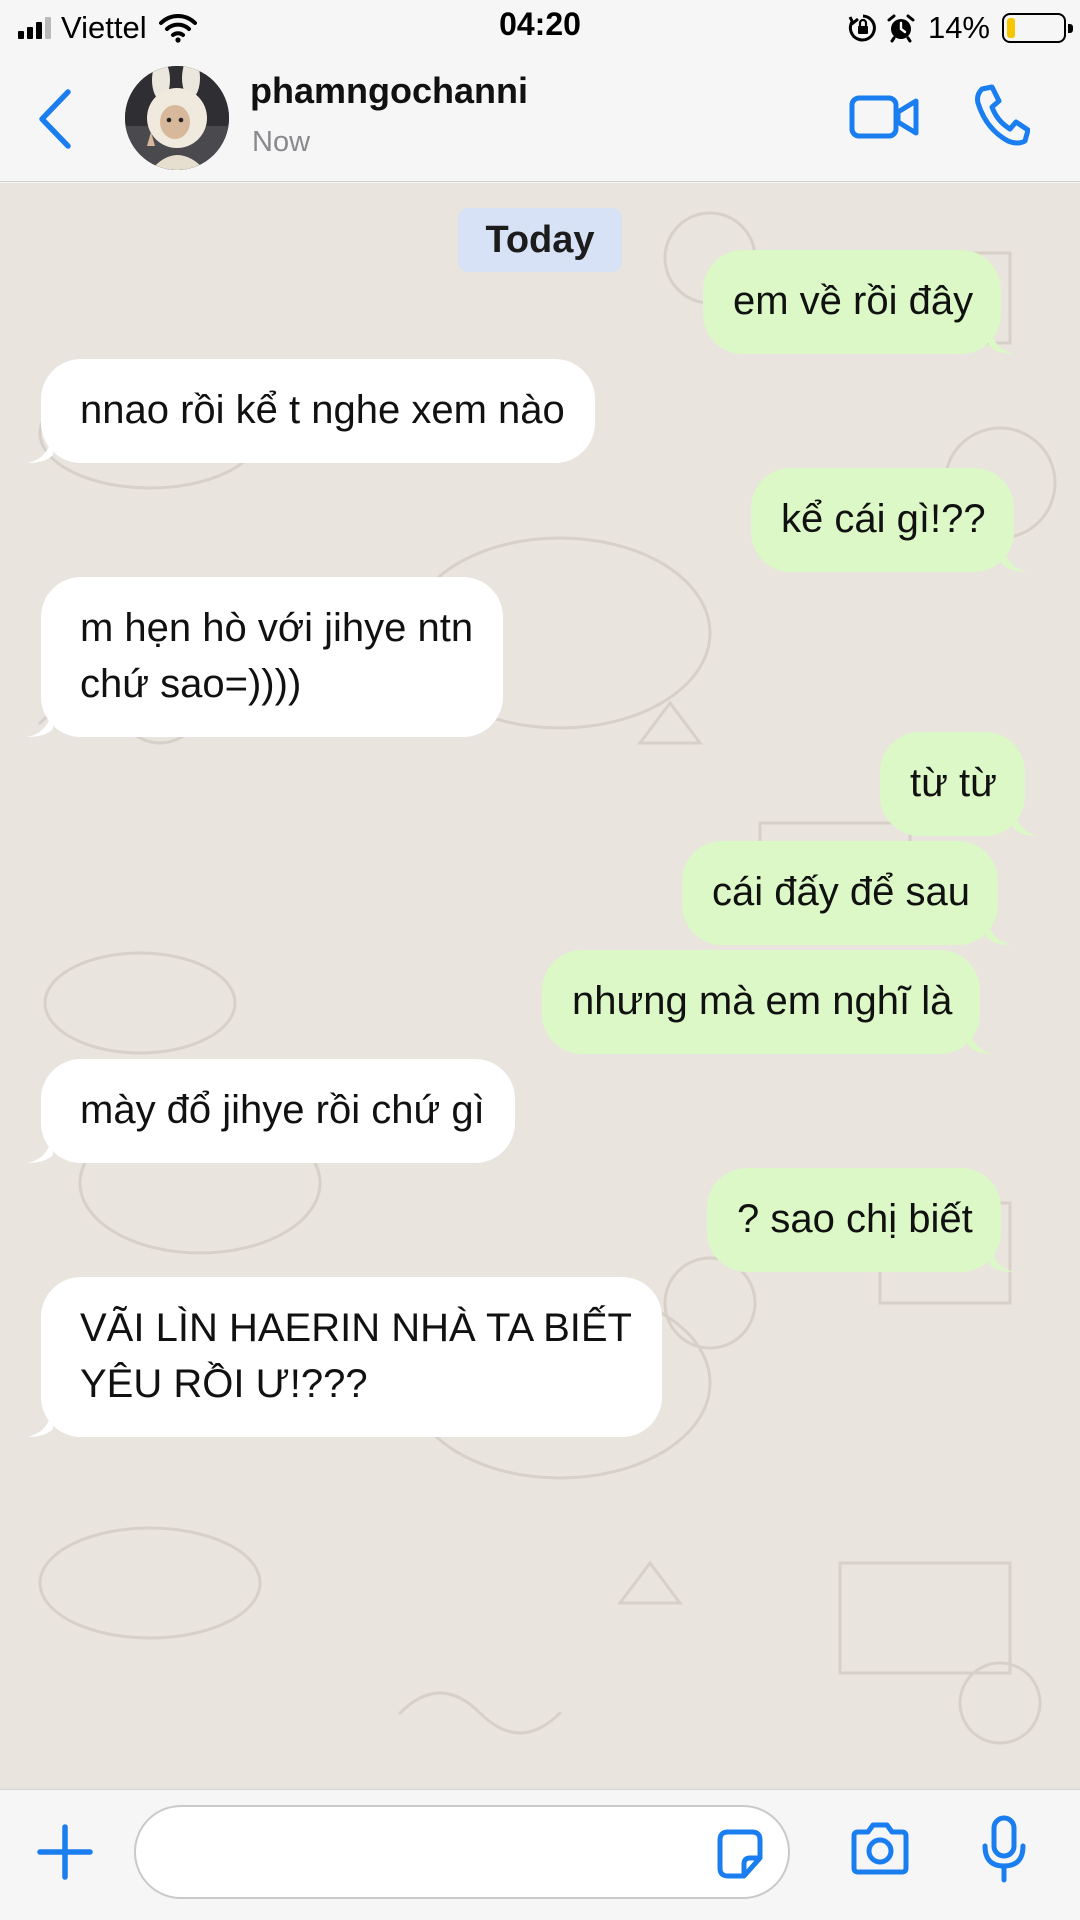  I want to click on input-bar, so click(540, 1854).